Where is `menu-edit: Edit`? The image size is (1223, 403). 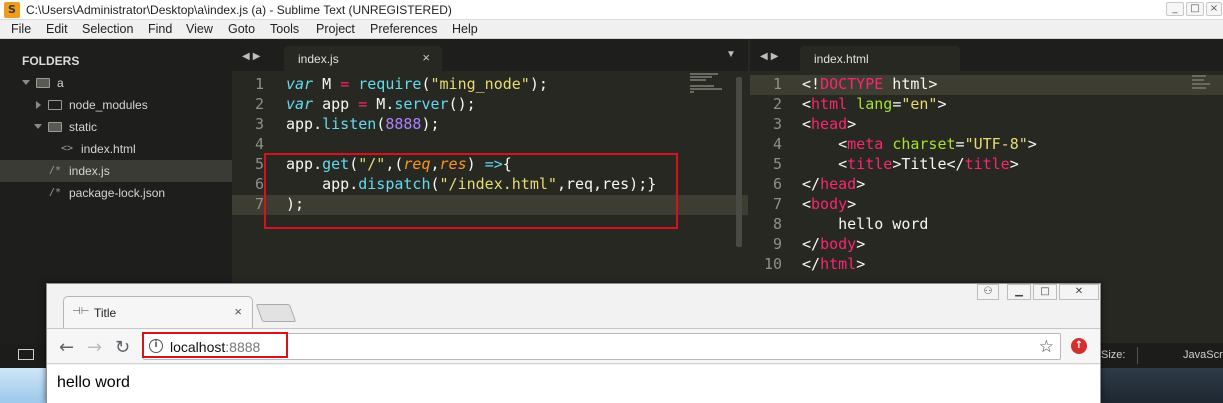 menu-edit: Edit is located at coordinates (57, 29).